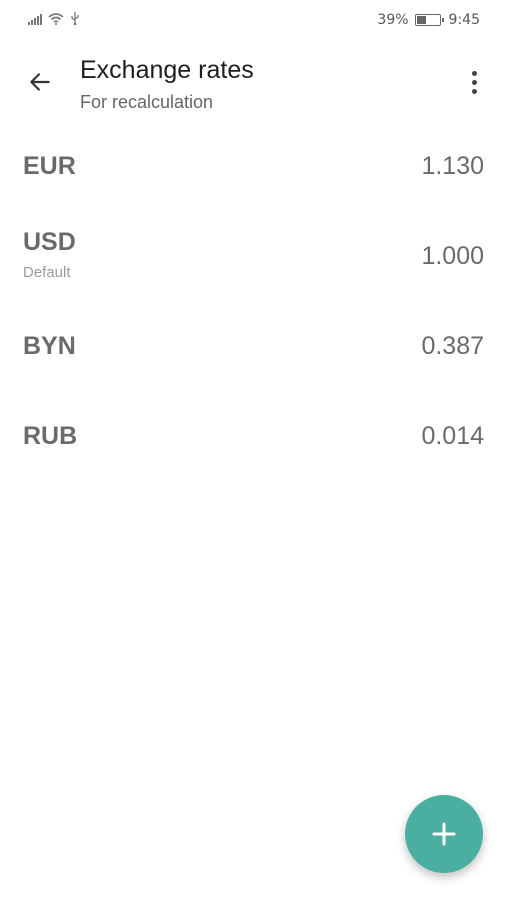  Describe the element at coordinates (452, 346) in the screenshot. I see `rate-value: 0.387` at that location.